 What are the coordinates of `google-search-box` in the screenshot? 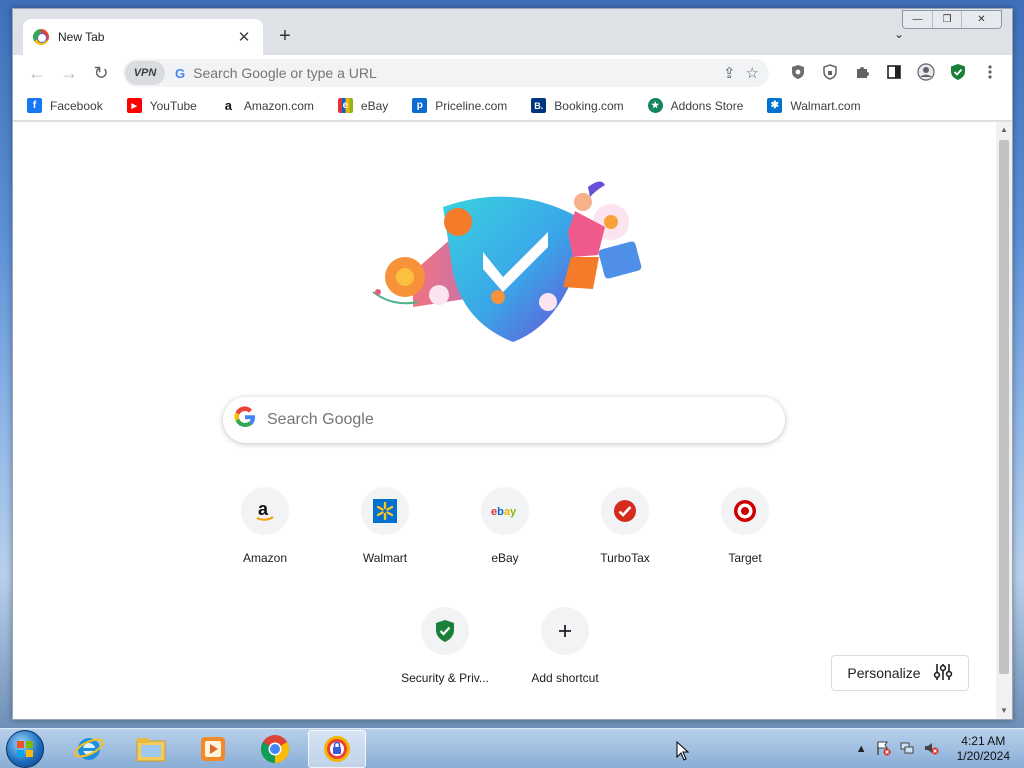 It's located at (504, 420).